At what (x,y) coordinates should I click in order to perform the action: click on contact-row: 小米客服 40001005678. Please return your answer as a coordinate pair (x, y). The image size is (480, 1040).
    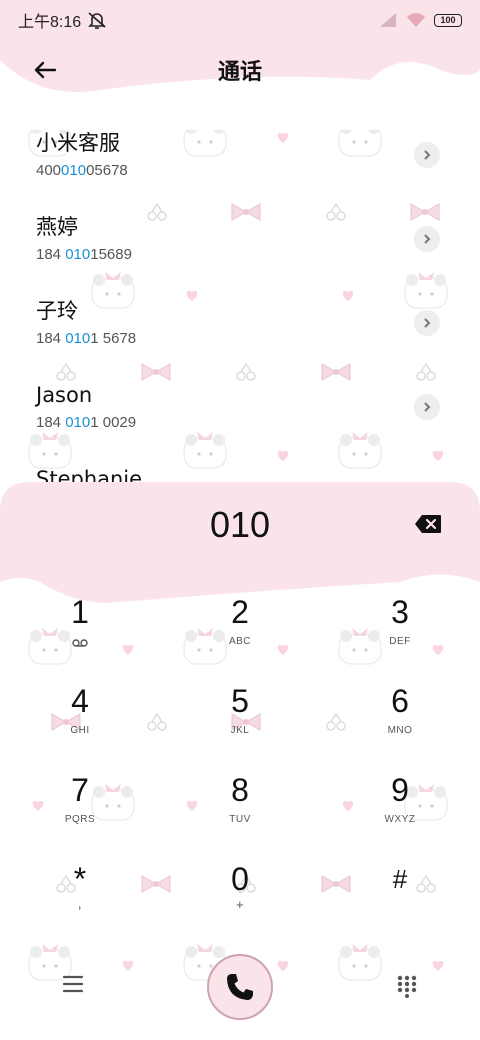
    Looking at the image, I should click on (240, 162).